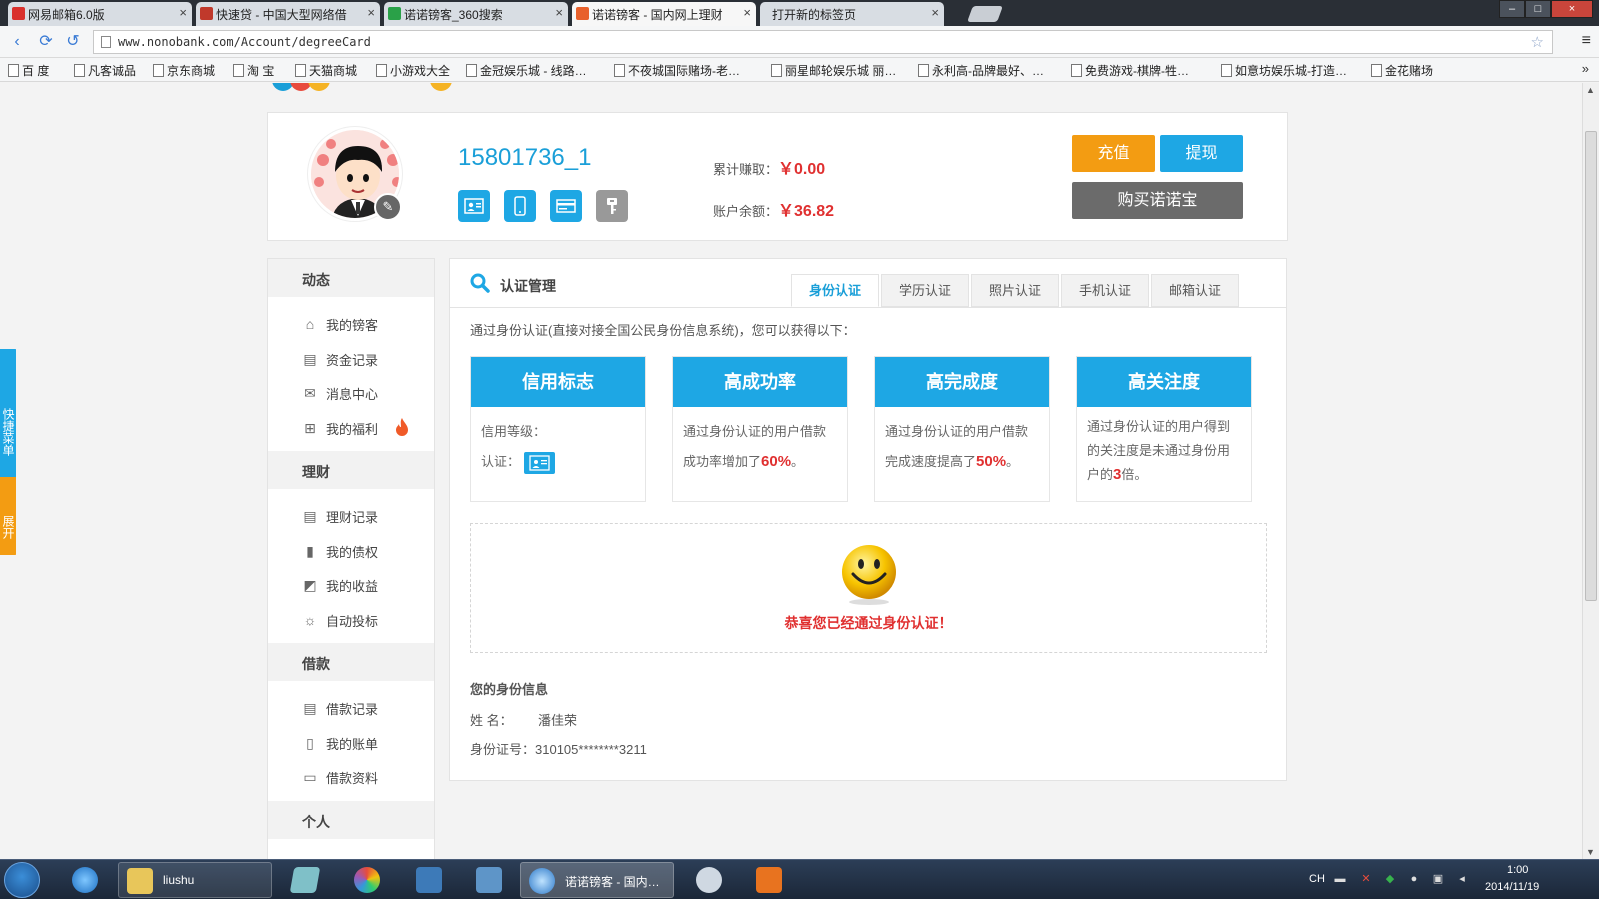 The image size is (1599, 899). Describe the element at coordinates (362, 87) in the screenshot. I see `site-logo` at that location.